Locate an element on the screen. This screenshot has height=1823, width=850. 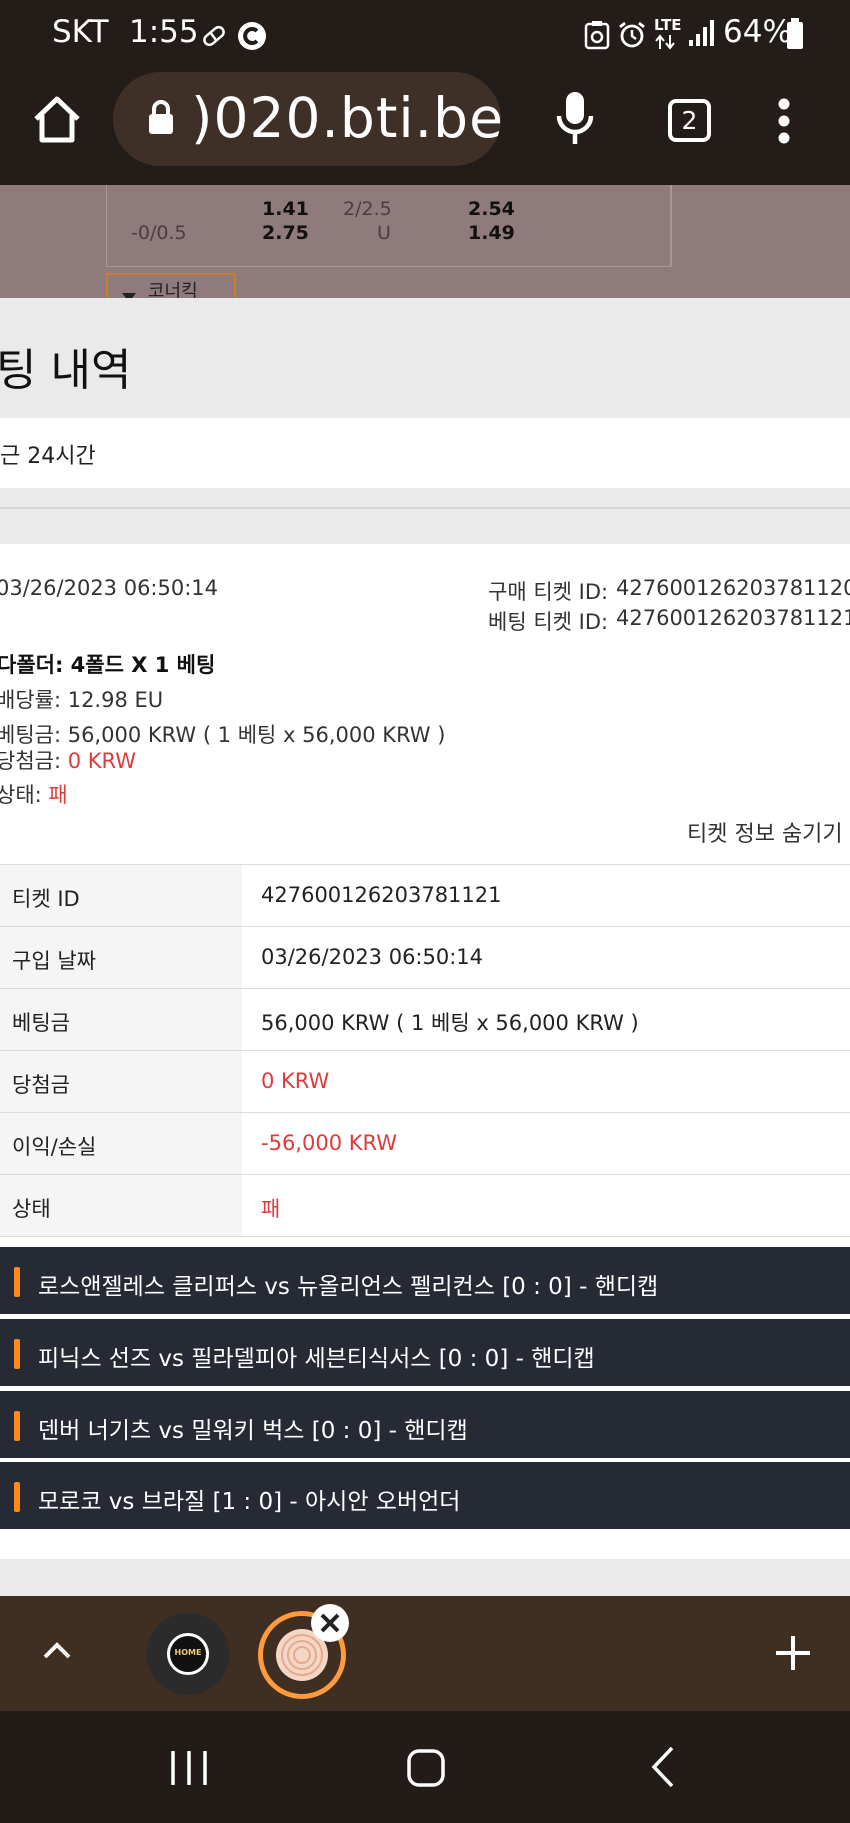
alarm-icon is located at coordinates (632, 37).